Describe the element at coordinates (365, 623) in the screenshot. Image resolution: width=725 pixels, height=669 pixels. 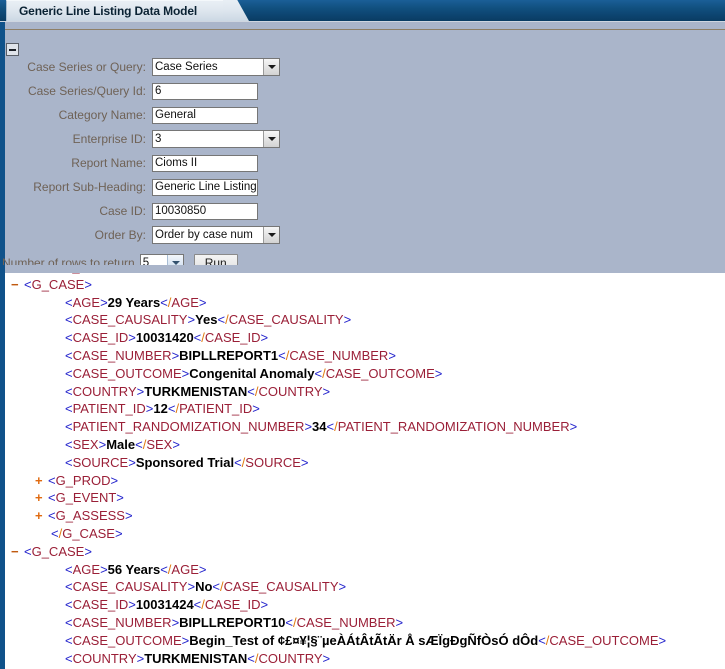
I see `xml-line: <CASE_NUMBER>BIPLLREPORT10</CASE_NUMBER>` at that location.